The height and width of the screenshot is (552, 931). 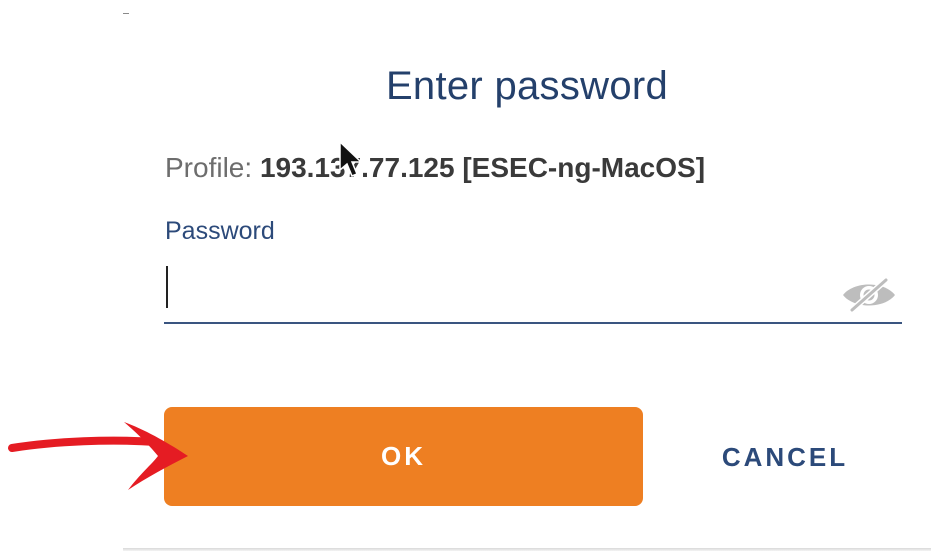 I want to click on ok-button: OK, so click(x=403, y=456).